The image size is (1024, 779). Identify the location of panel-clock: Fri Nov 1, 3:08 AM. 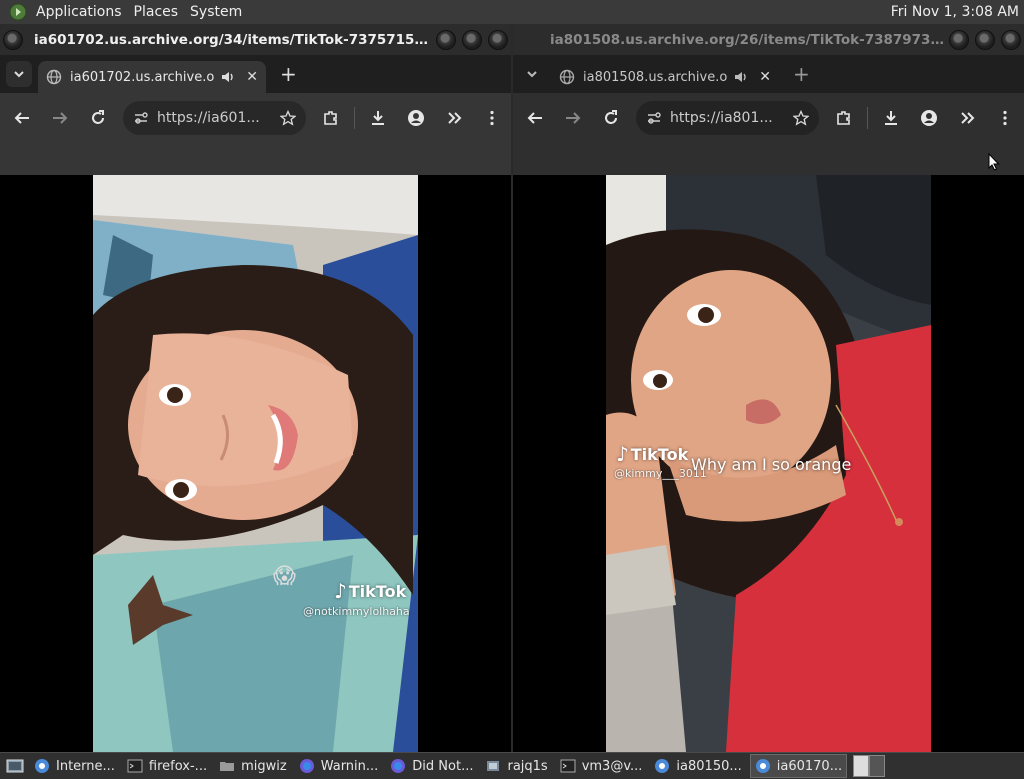
(957, 12).